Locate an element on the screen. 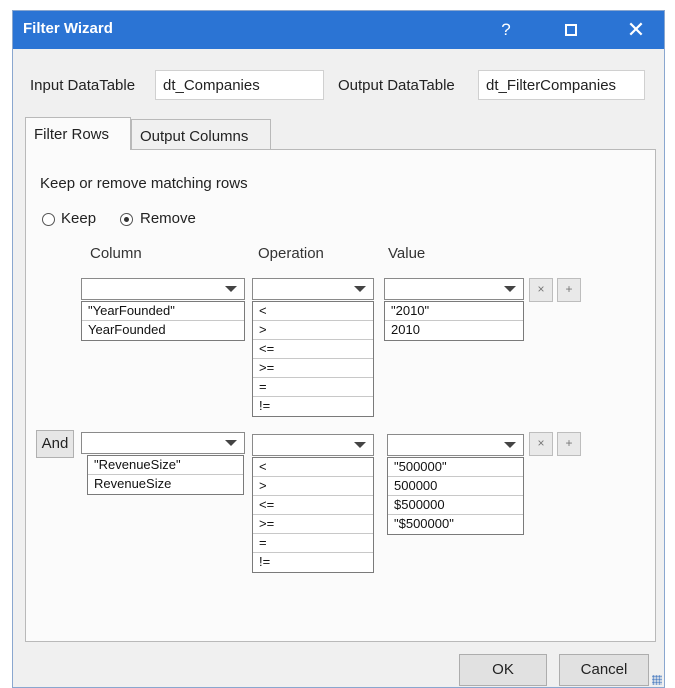 This screenshot has width=675, height=688. resize-grip-icon is located at coordinates (657, 680).